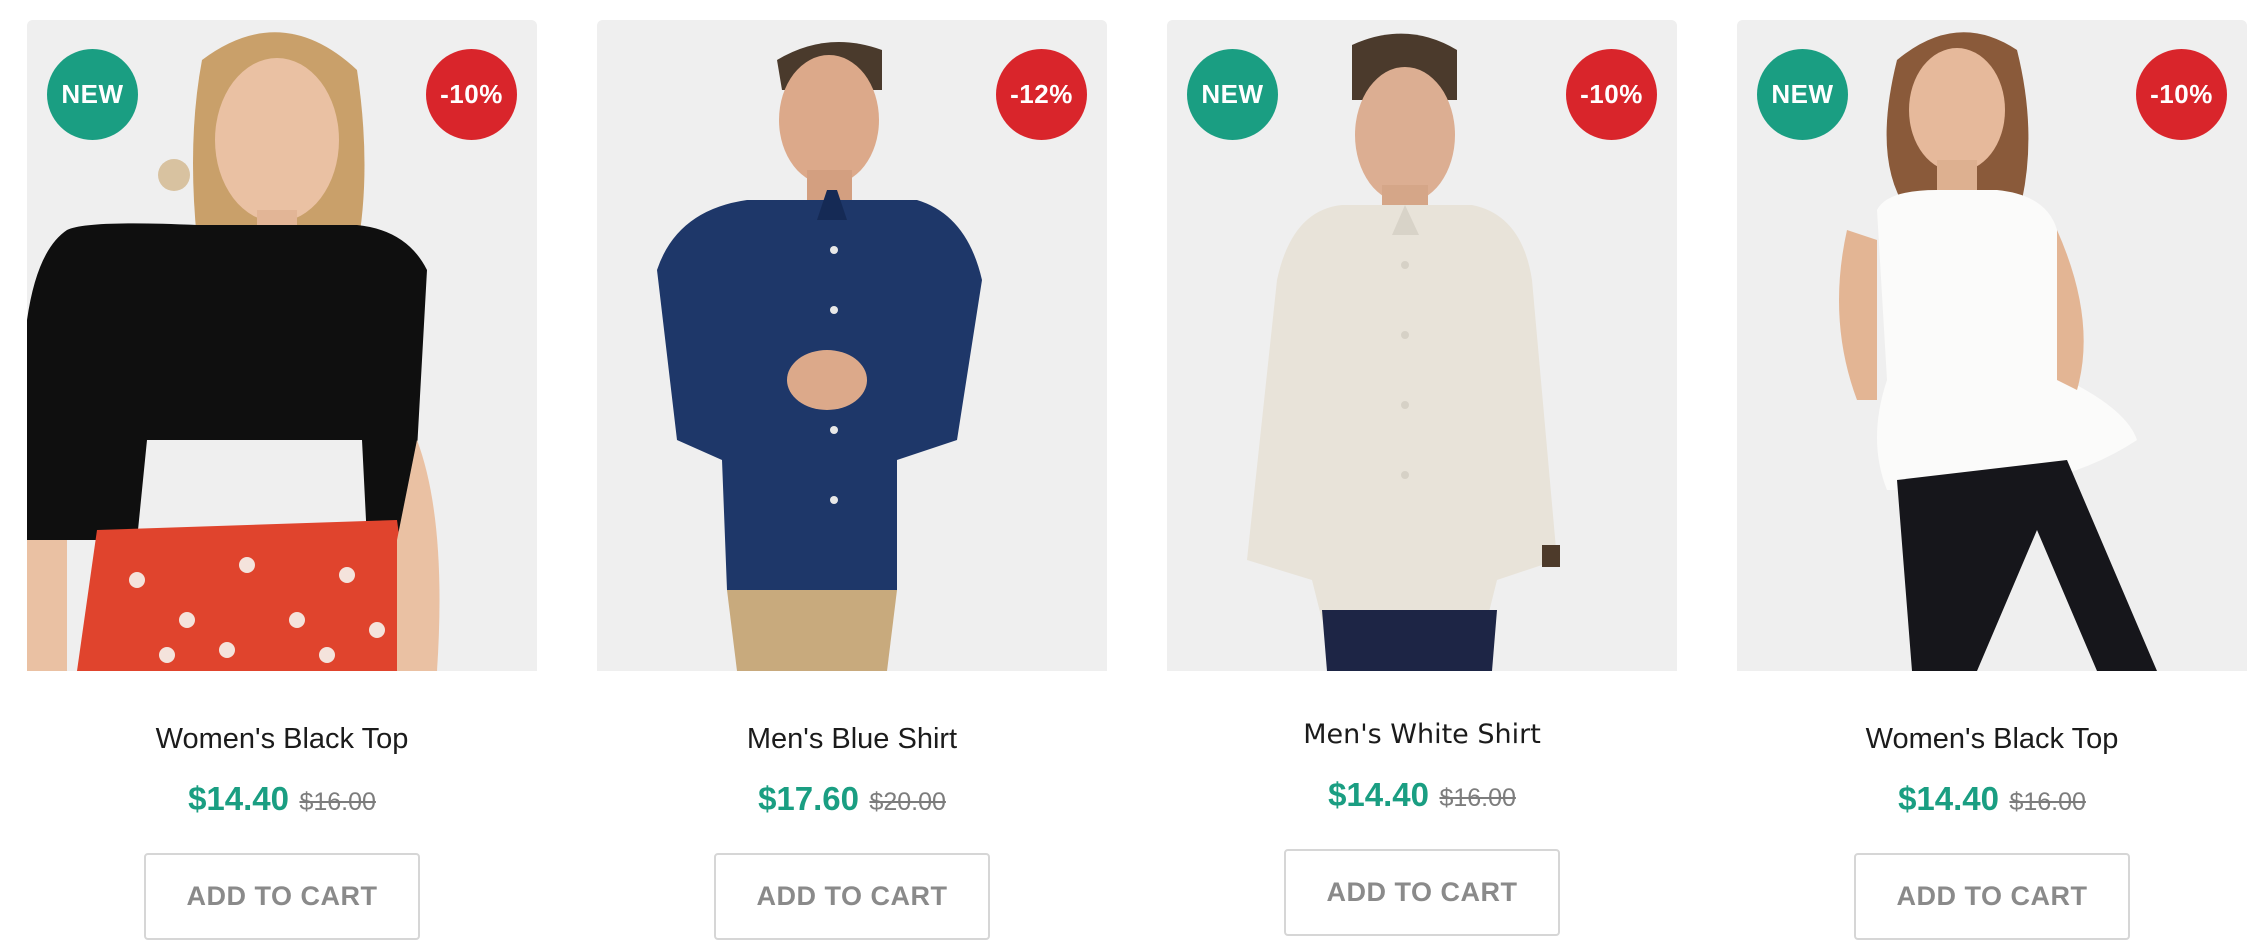 The width and height of the screenshot is (2263, 951). Describe the element at coordinates (907, 802) in the screenshot. I see `original-price: $20.00` at that location.